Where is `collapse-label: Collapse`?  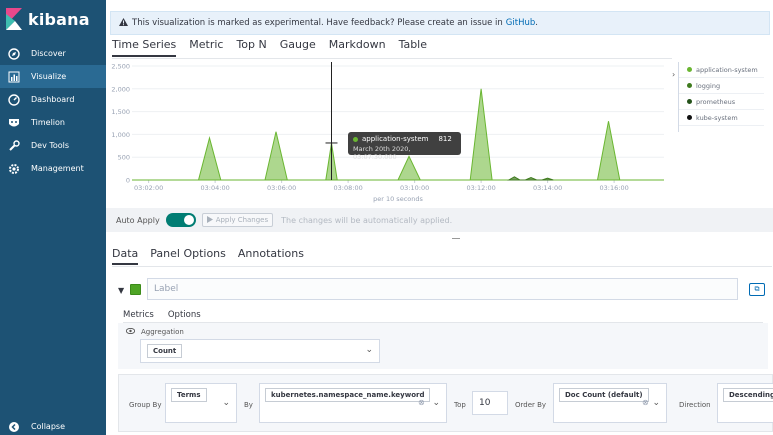
collapse-label: Collapse is located at coordinates (48, 426).